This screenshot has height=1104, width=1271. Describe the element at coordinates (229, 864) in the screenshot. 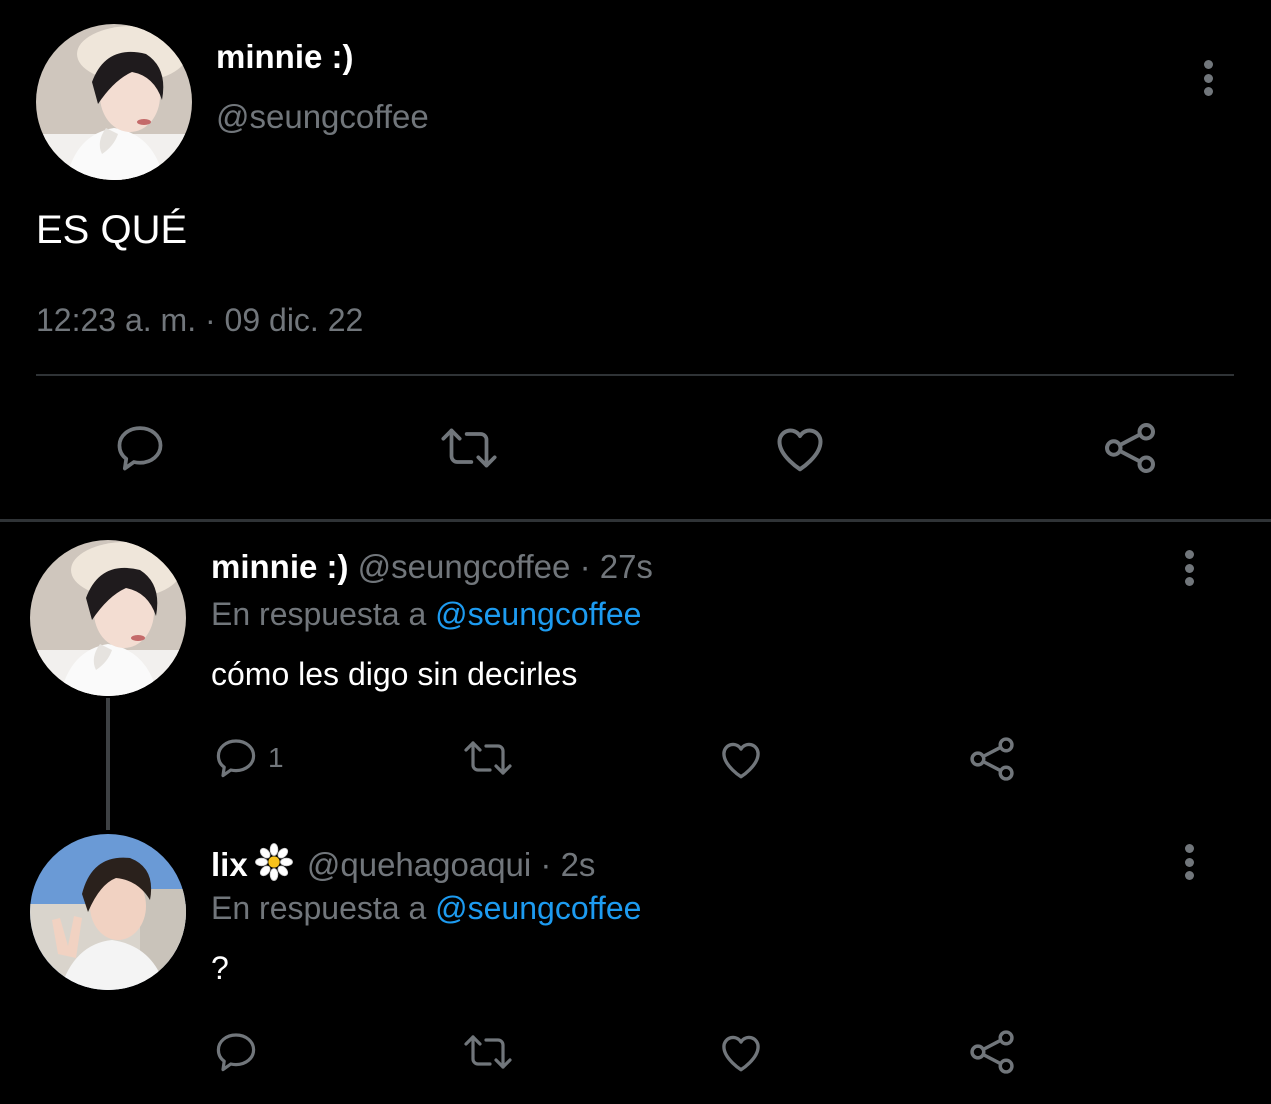

I see `author-name: lix` at that location.